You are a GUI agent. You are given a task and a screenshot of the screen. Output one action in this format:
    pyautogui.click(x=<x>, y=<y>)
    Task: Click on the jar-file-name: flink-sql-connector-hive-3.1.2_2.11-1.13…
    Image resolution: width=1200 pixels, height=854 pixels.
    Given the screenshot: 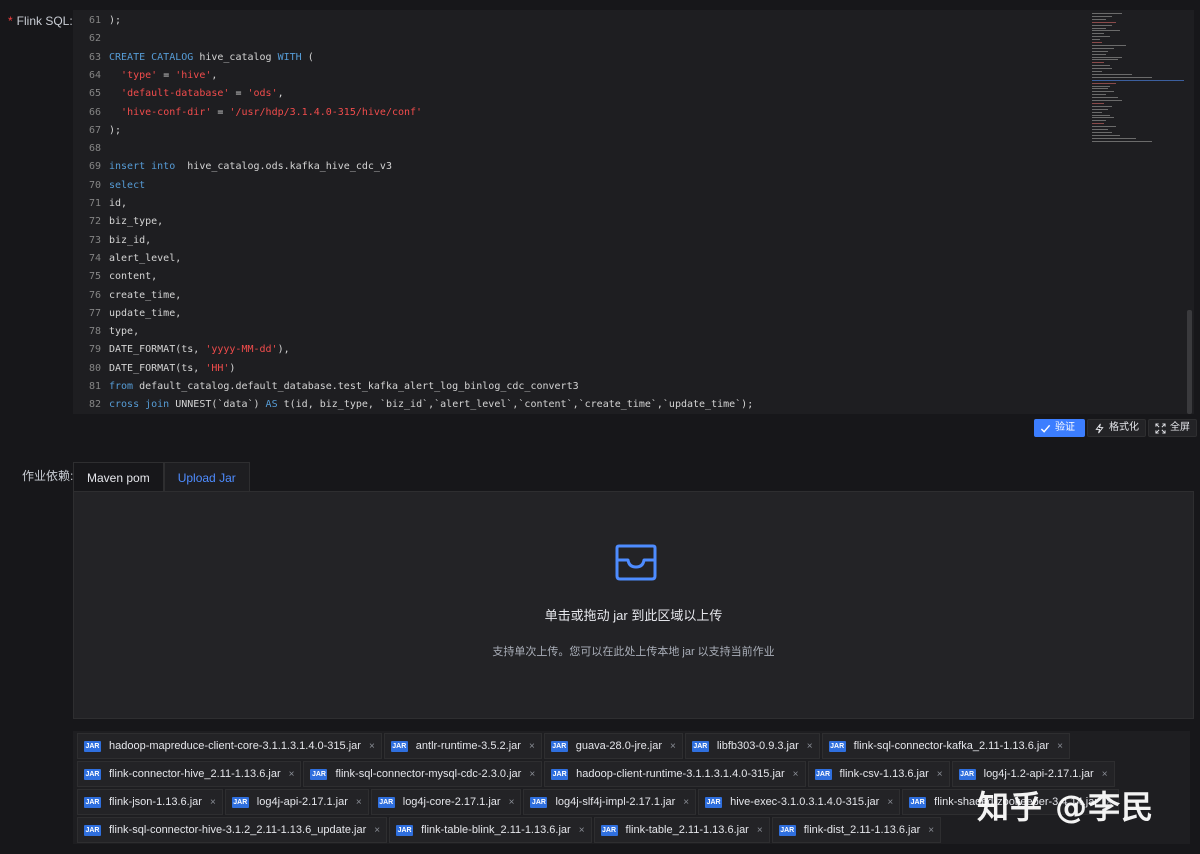 What is the action you would take?
    pyautogui.click(x=238, y=830)
    